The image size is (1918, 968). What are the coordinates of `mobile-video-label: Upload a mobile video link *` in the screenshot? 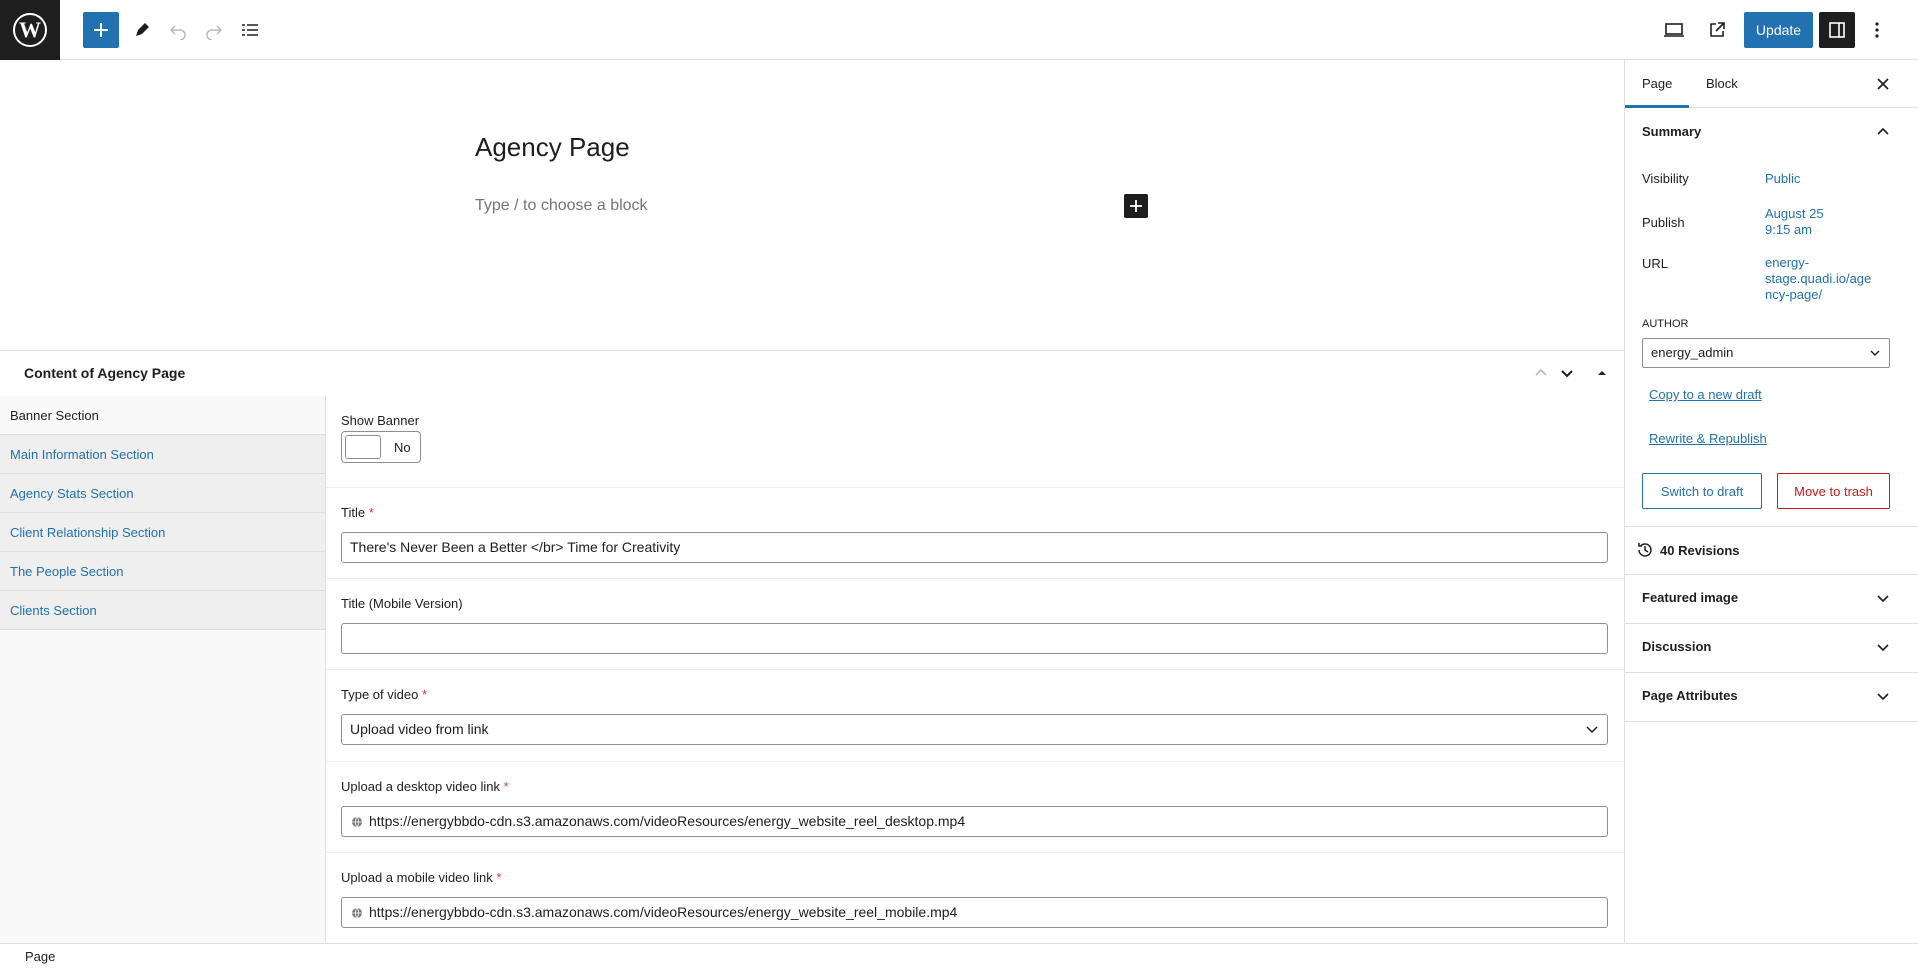 It's located at (421, 877).